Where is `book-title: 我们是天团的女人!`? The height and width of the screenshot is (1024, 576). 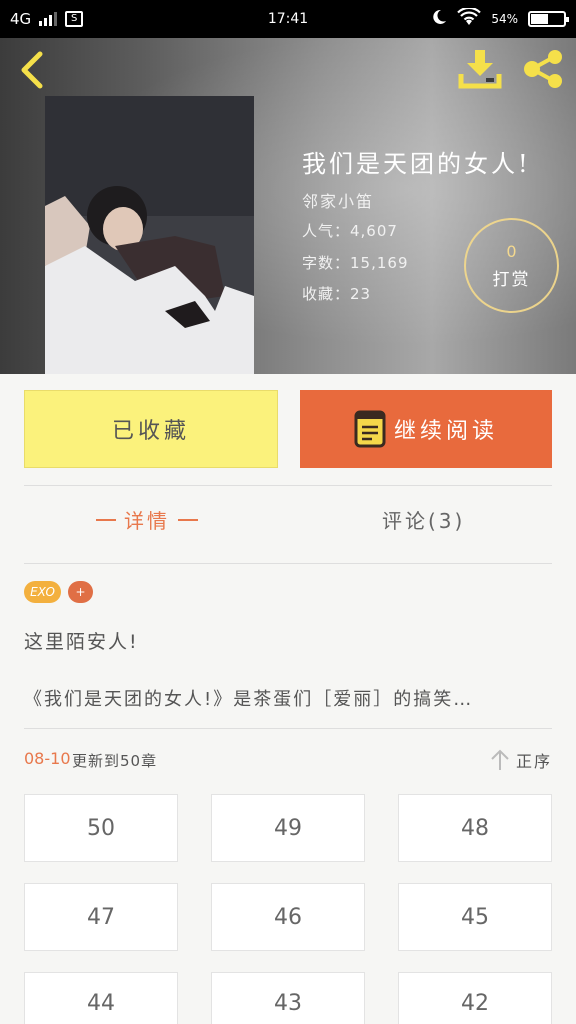
book-title: 我们是天团的女人! is located at coordinates (416, 164).